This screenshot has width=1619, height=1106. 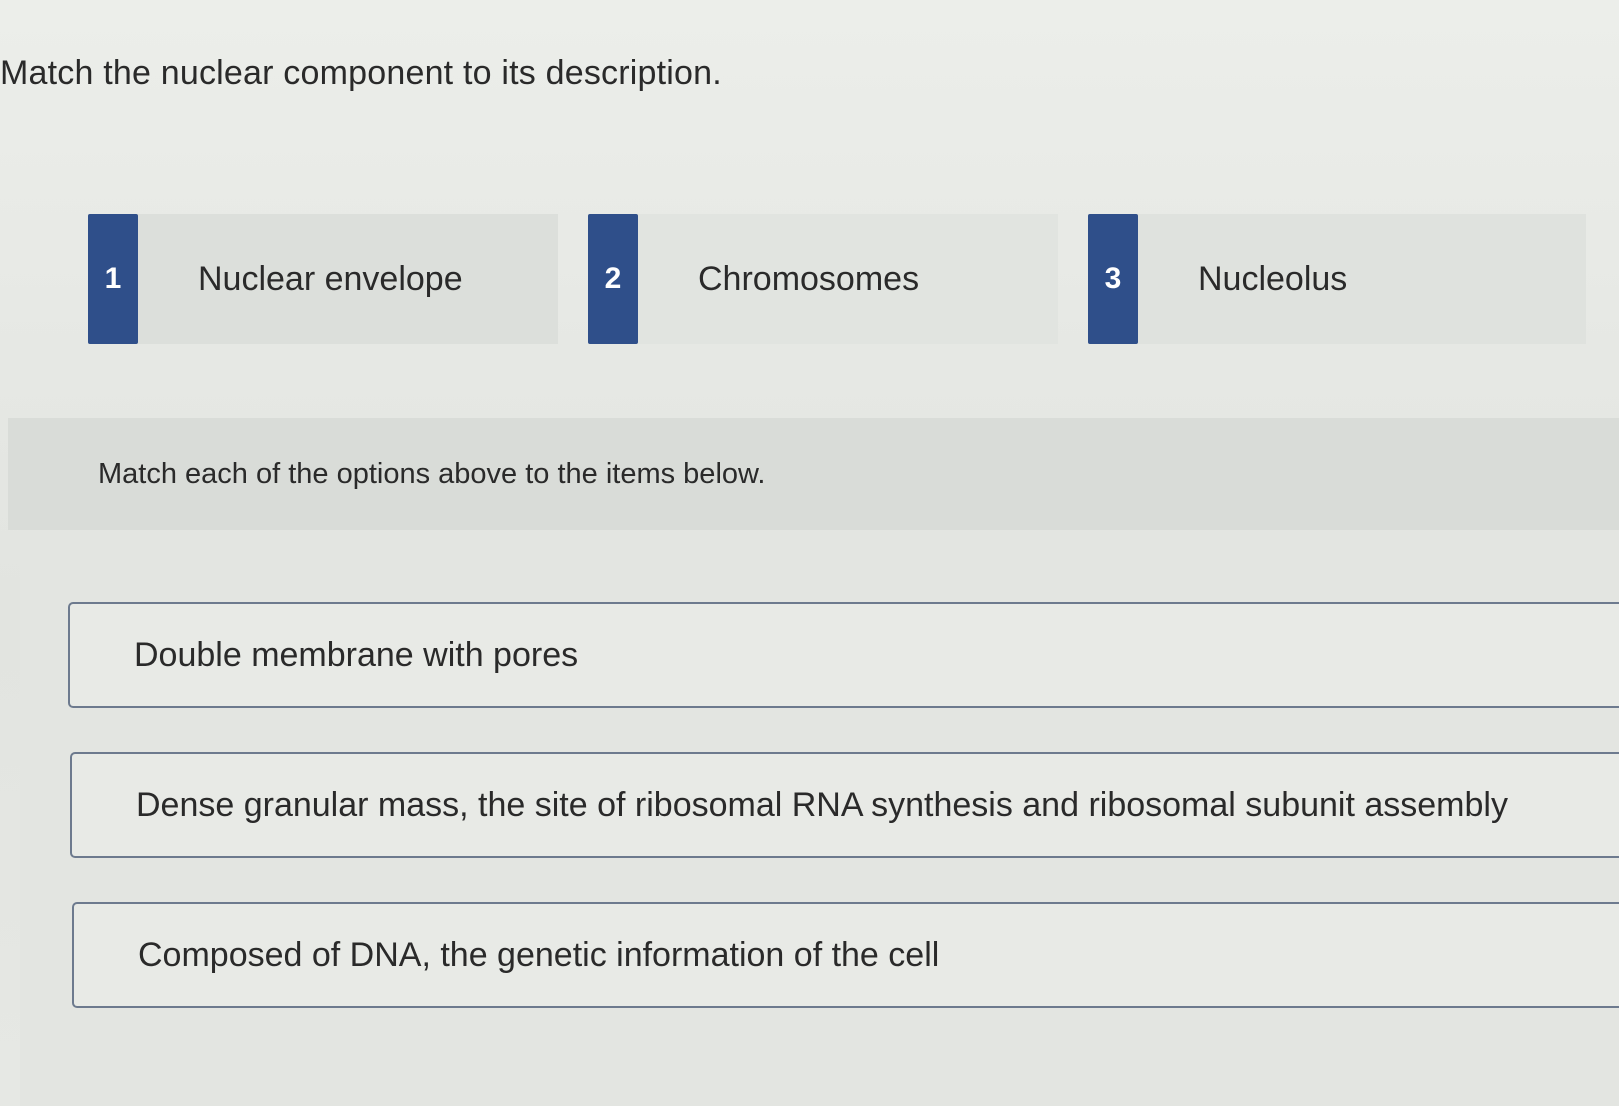 What do you see at coordinates (809, 278) in the screenshot?
I see `option-label: Chromosomes` at bounding box center [809, 278].